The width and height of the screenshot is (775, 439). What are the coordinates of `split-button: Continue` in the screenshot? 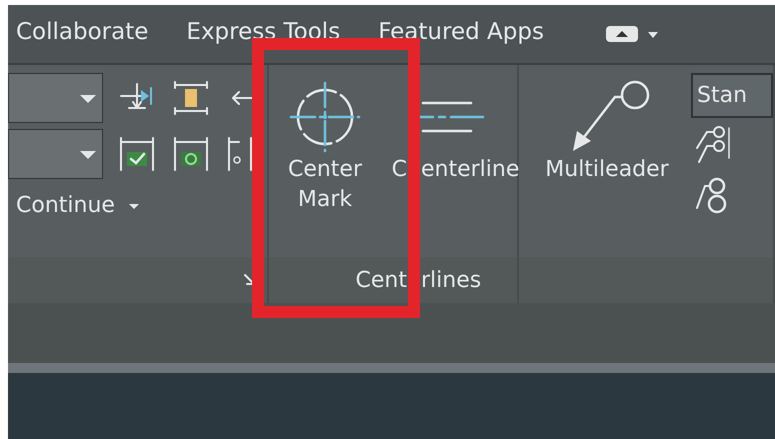 It's located at (140, 201).